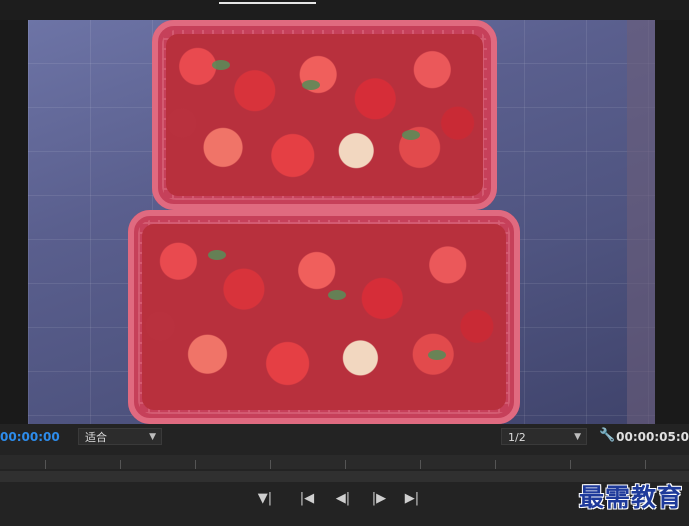  I want to click on step-forward-icon: |▶, so click(379, 499).